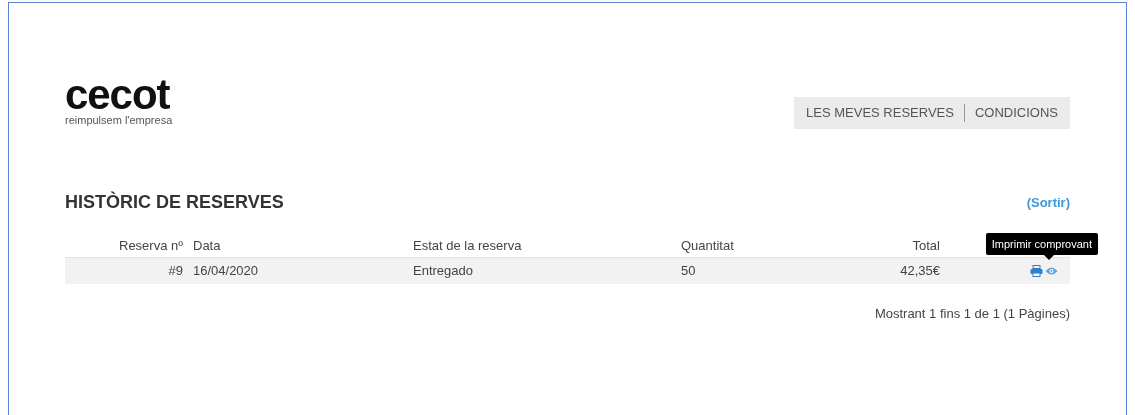 The width and height of the screenshot is (1135, 415). Describe the element at coordinates (226, 271) in the screenshot. I see `table-cell-text: 16/04/2020` at that location.